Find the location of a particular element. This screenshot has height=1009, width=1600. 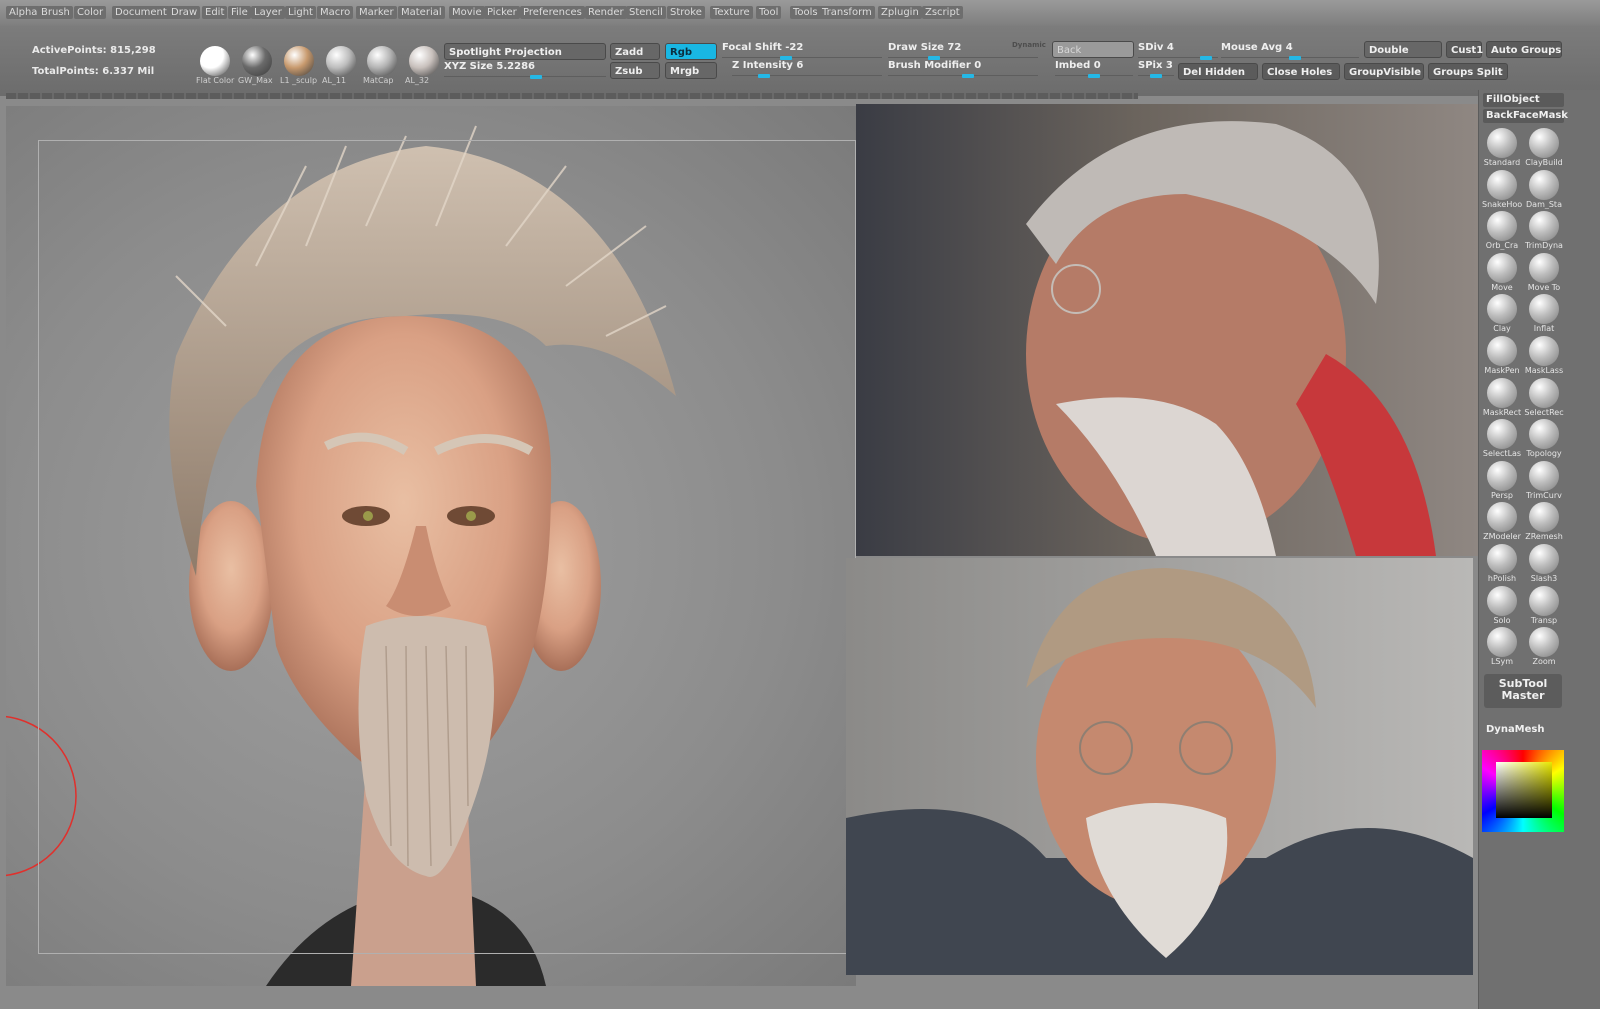

menu-tools: Tools is located at coordinates (805, 12).